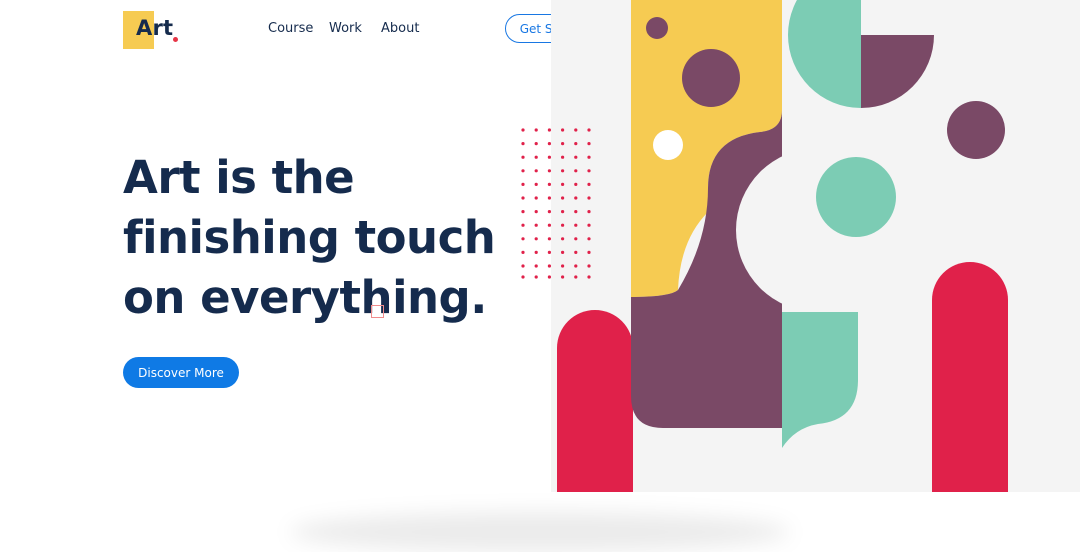 Image resolution: width=1080 pixels, height=552 pixels. Describe the element at coordinates (239, 177) in the screenshot. I see `hero-title-line-1: Art is the` at that location.